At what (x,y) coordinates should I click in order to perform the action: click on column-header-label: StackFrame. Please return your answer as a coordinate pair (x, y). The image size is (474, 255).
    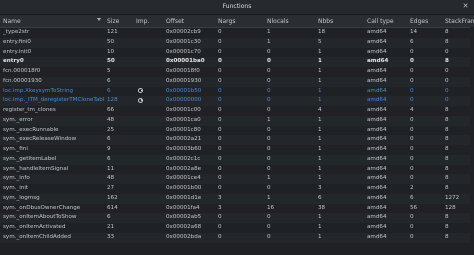
    Looking at the image, I should click on (459, 21).